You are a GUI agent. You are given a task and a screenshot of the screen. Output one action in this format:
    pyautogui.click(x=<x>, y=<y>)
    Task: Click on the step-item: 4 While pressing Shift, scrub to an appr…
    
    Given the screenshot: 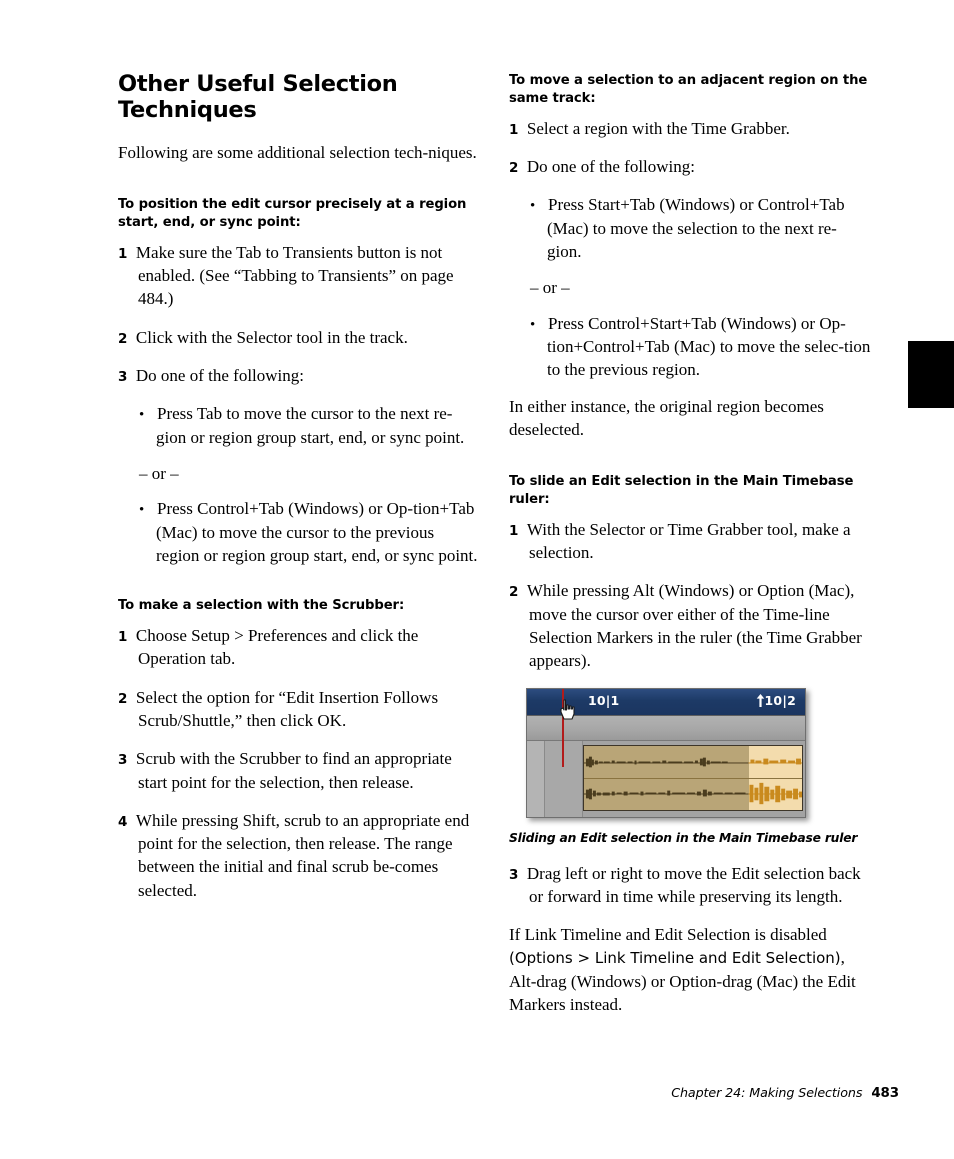 What is the action you would take?
    pyautogui.click(x=299, y=855)
    